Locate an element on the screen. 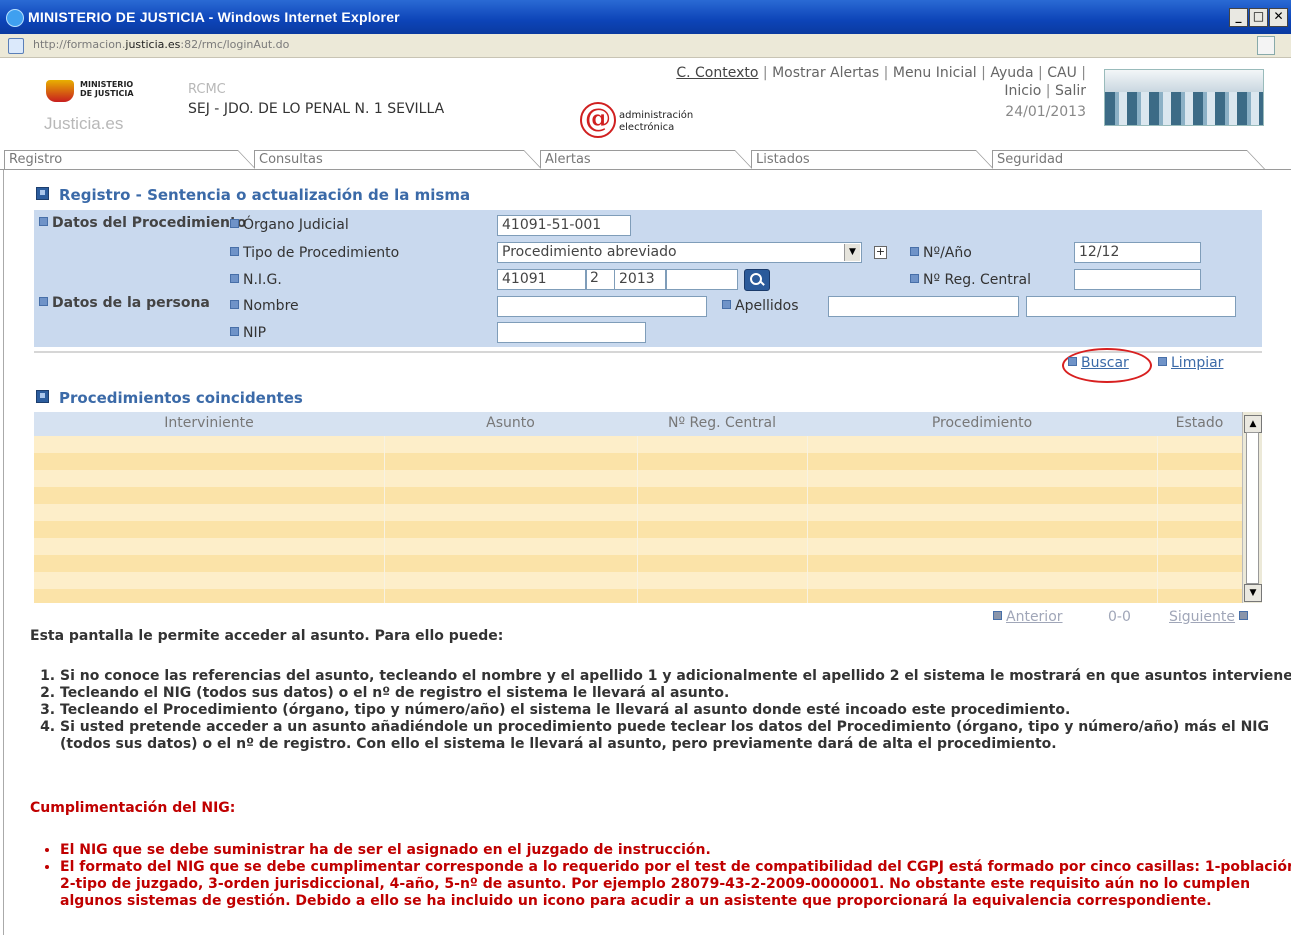  col-asunto: Asunto is located at coordinates (510, 423).